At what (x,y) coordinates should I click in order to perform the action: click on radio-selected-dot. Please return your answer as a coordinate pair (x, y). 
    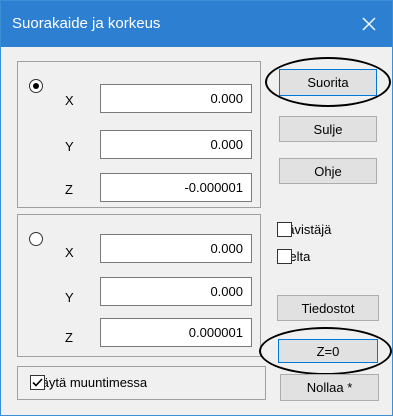
    Looking at the image, I should click on (36, 86).